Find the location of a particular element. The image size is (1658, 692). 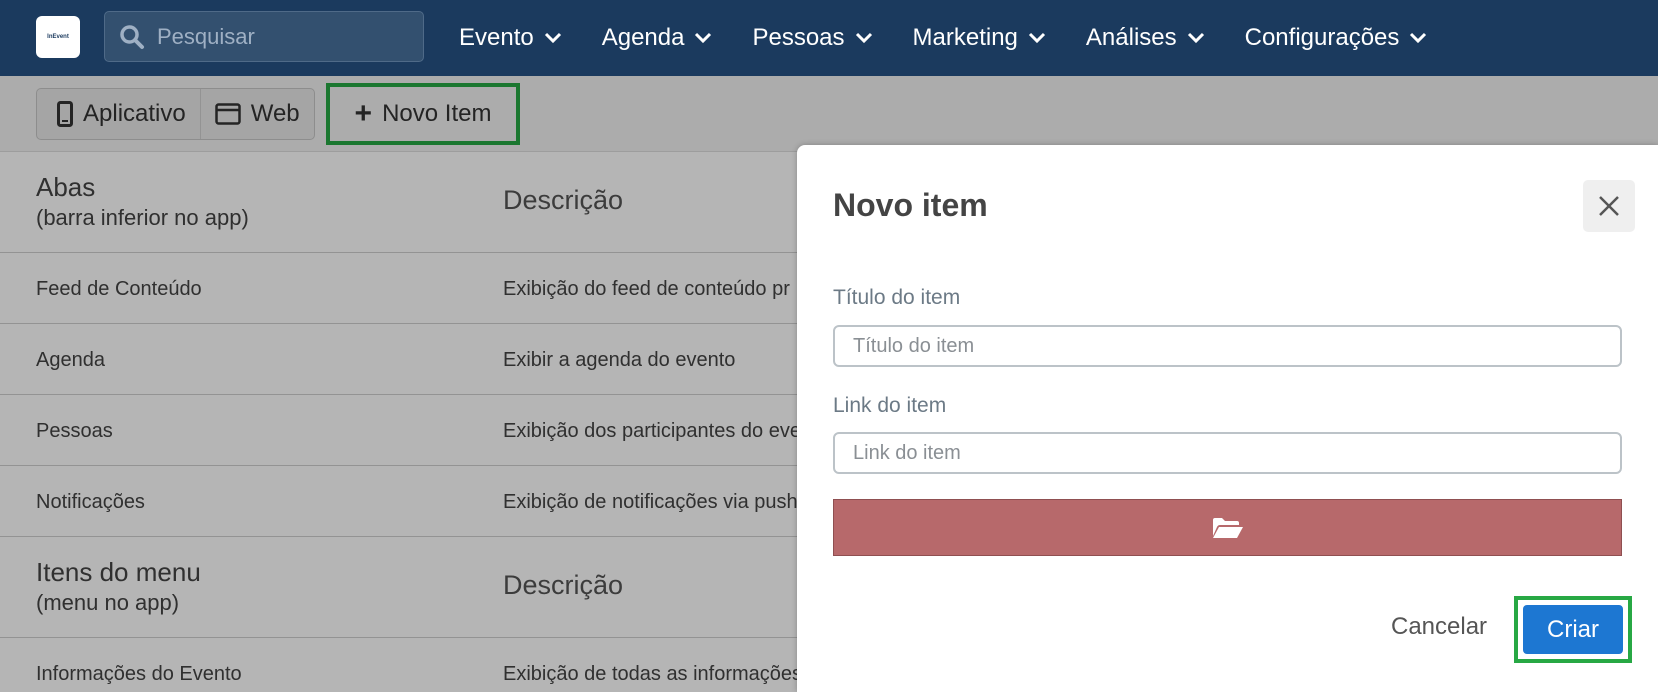

modal-title: Novo item is located at coordinates (910, 205).